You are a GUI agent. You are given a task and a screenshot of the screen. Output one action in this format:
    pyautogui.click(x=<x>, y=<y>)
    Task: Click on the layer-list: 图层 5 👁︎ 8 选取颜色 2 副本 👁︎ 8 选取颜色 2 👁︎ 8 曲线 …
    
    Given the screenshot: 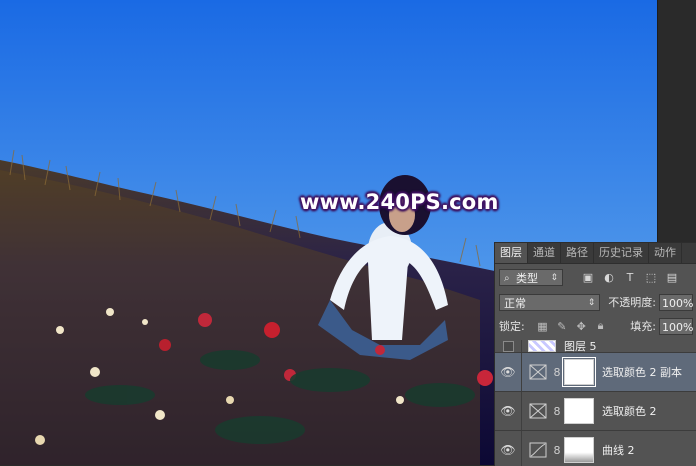 What is the action you would take?
    pyautogui.click(x=595, y=403)
    